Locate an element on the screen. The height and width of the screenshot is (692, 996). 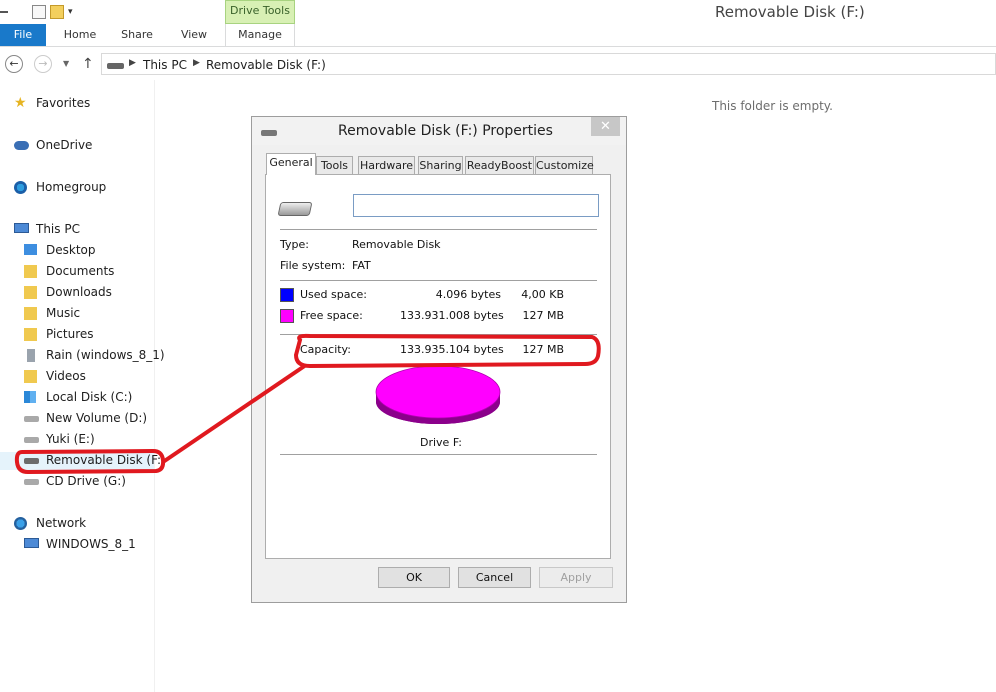
disk-usage-pie is located at coordinates (438, 394).